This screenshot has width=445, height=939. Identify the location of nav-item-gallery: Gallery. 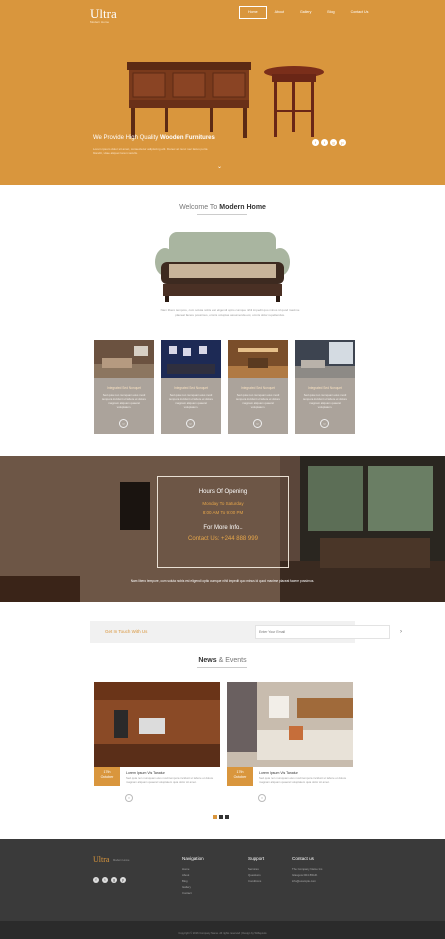
(305, 12).